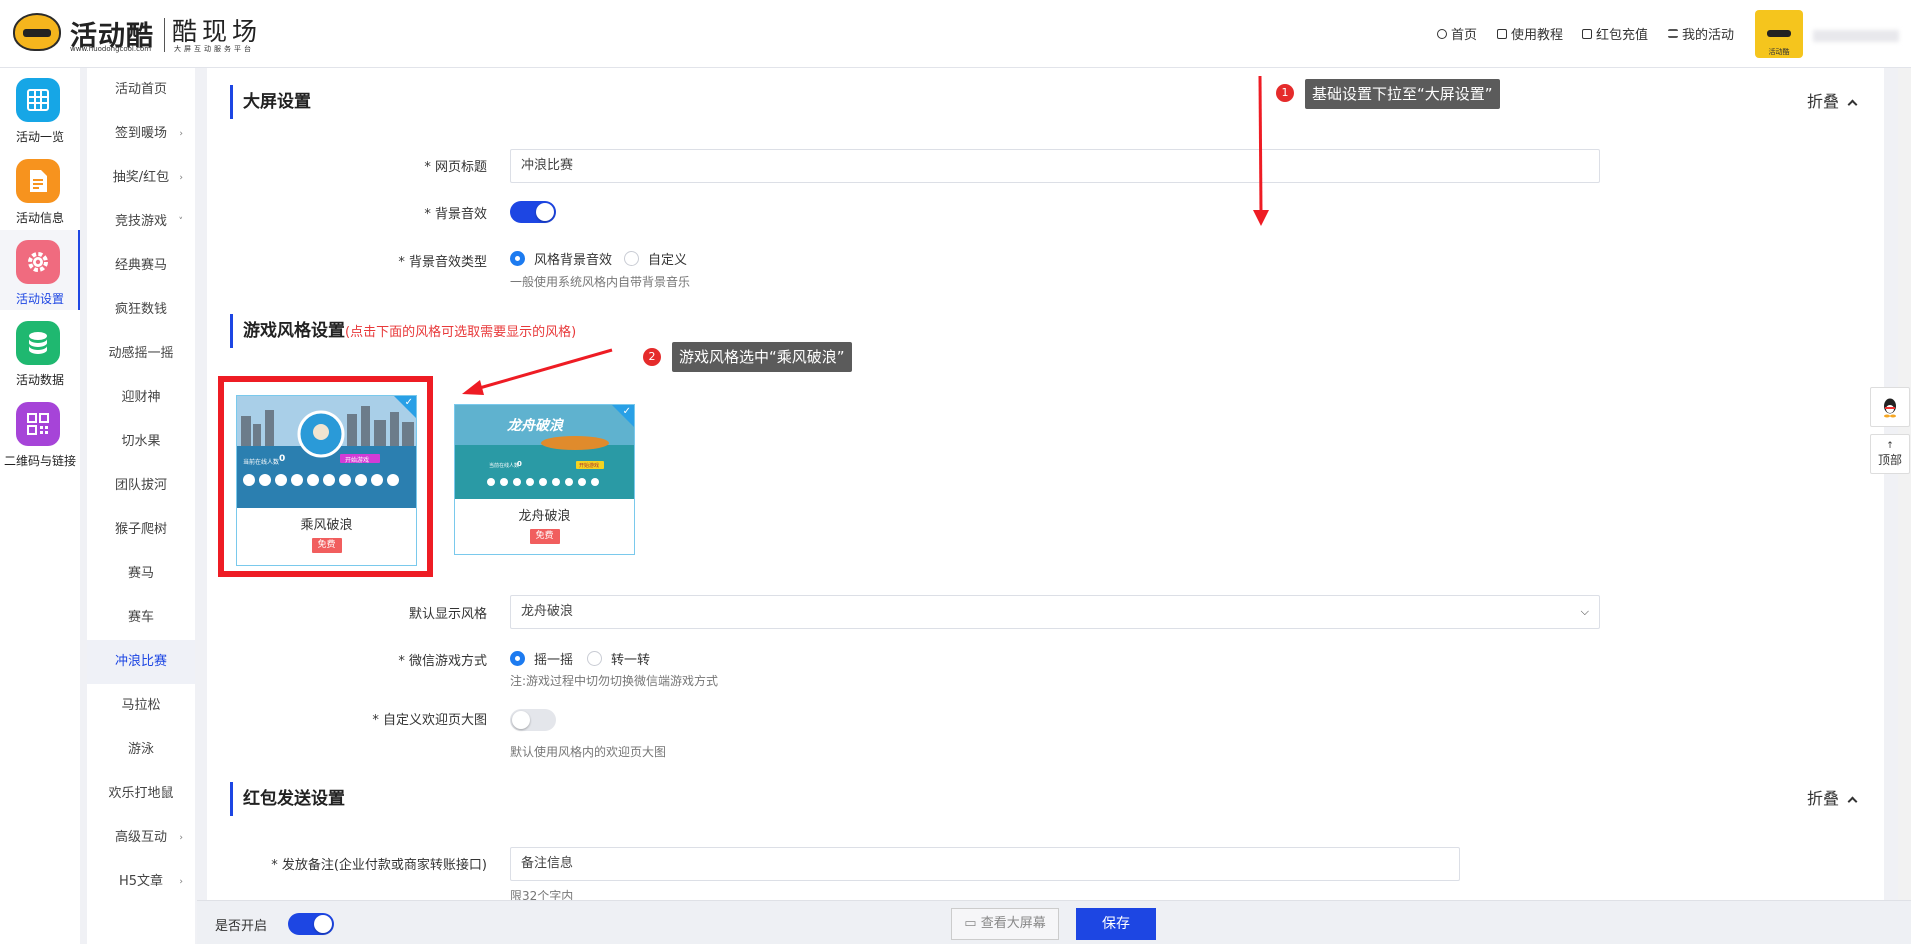  I want to click on submenu-item-label: 切水果, so click(141, 441).